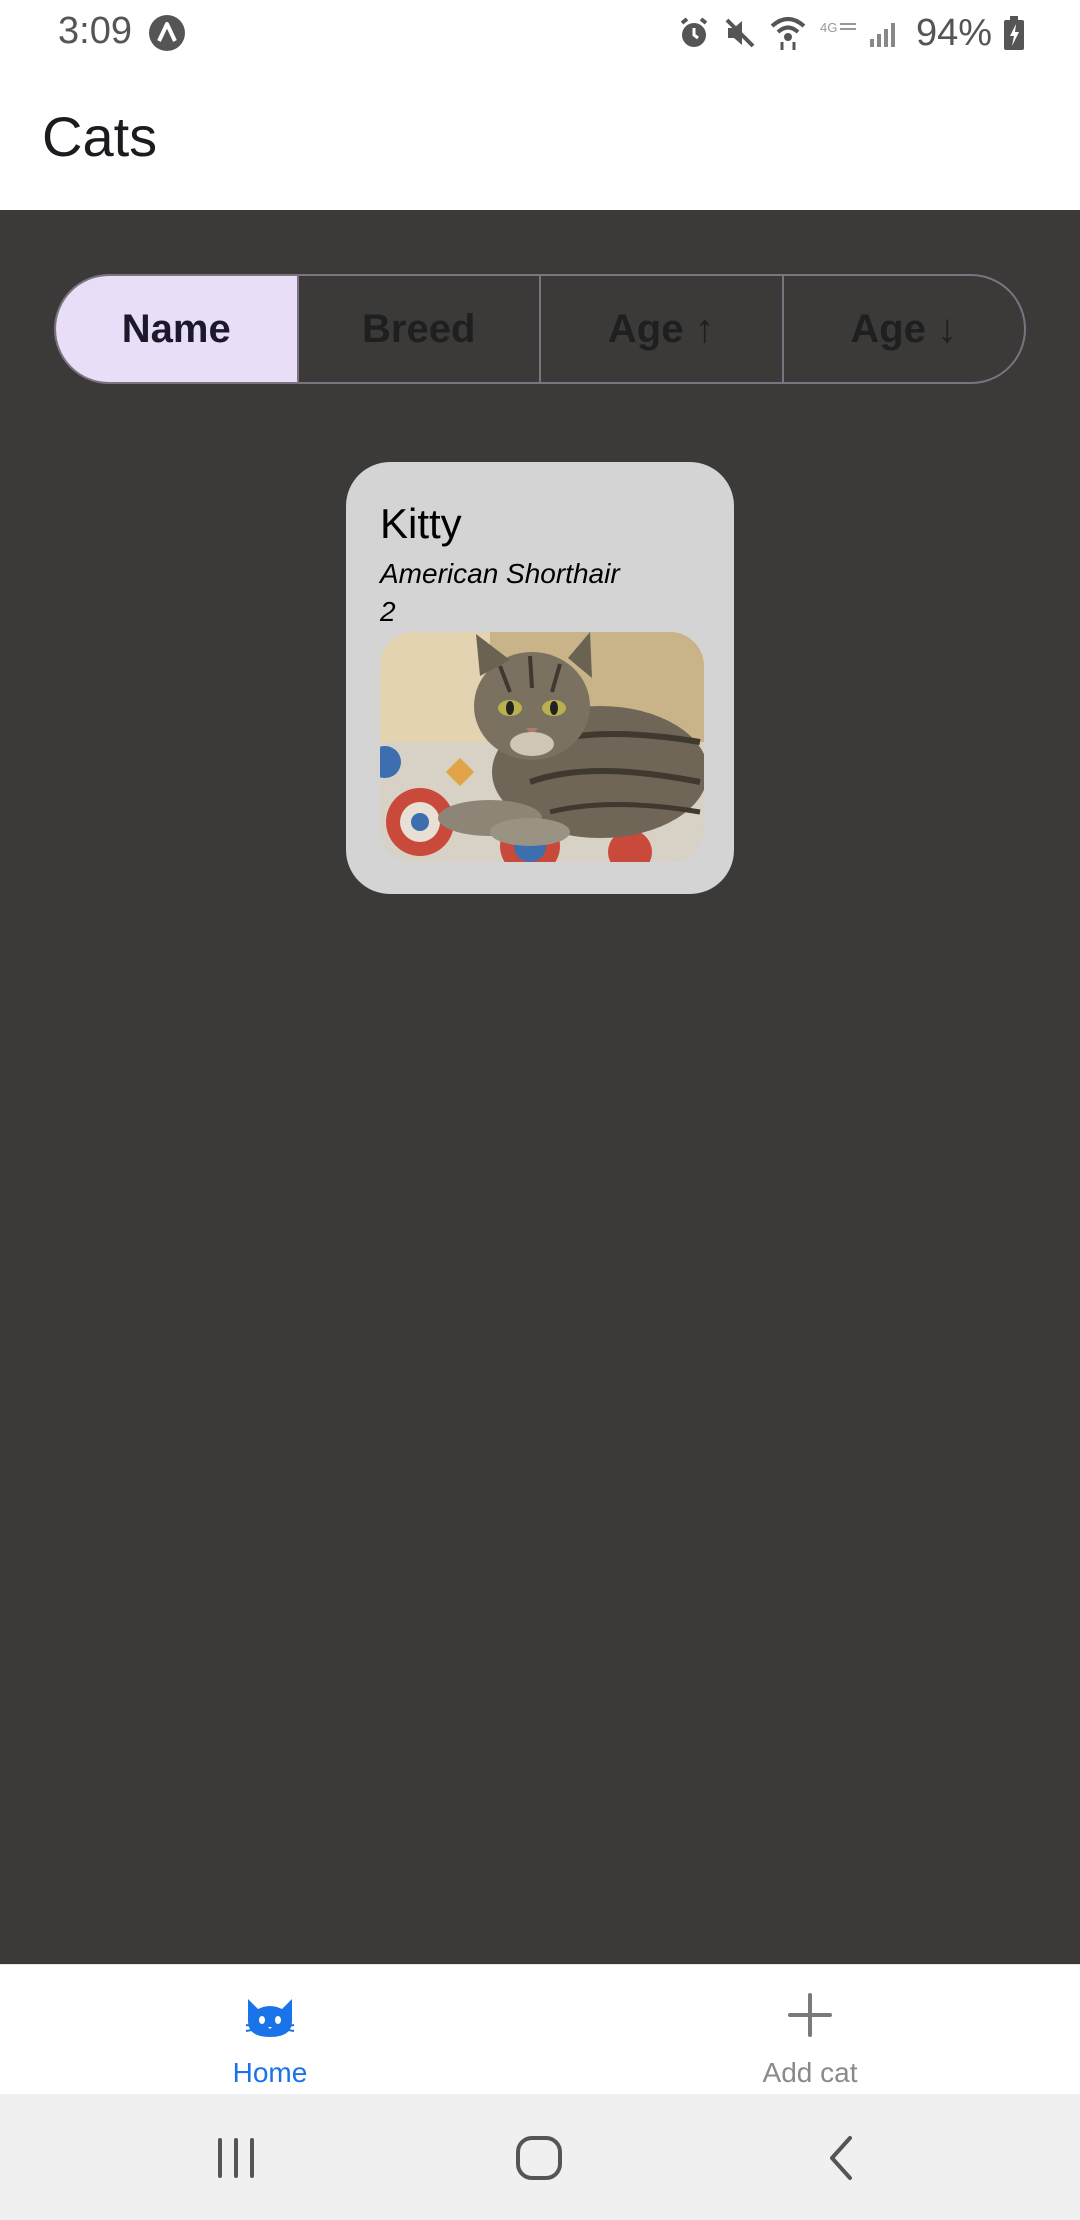  What do you see at coordinates (842, 2158) in the screenshot?
I see `back-icon` at bounding box center [842, 2158].